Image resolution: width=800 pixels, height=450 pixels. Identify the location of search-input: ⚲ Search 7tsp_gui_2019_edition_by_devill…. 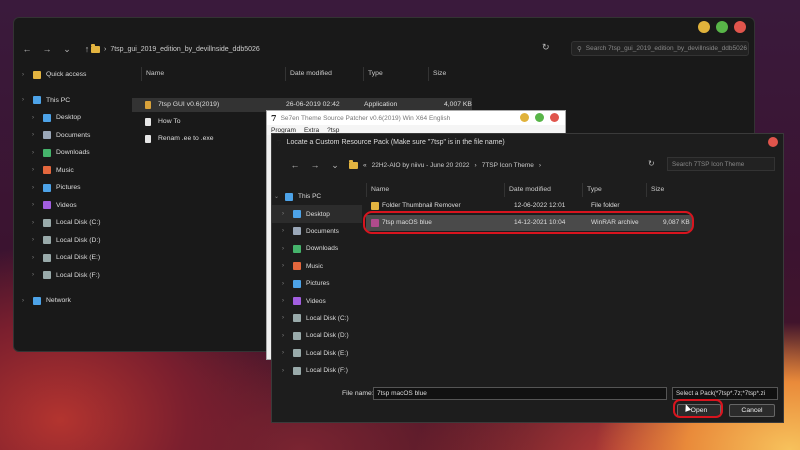
(660, 48).